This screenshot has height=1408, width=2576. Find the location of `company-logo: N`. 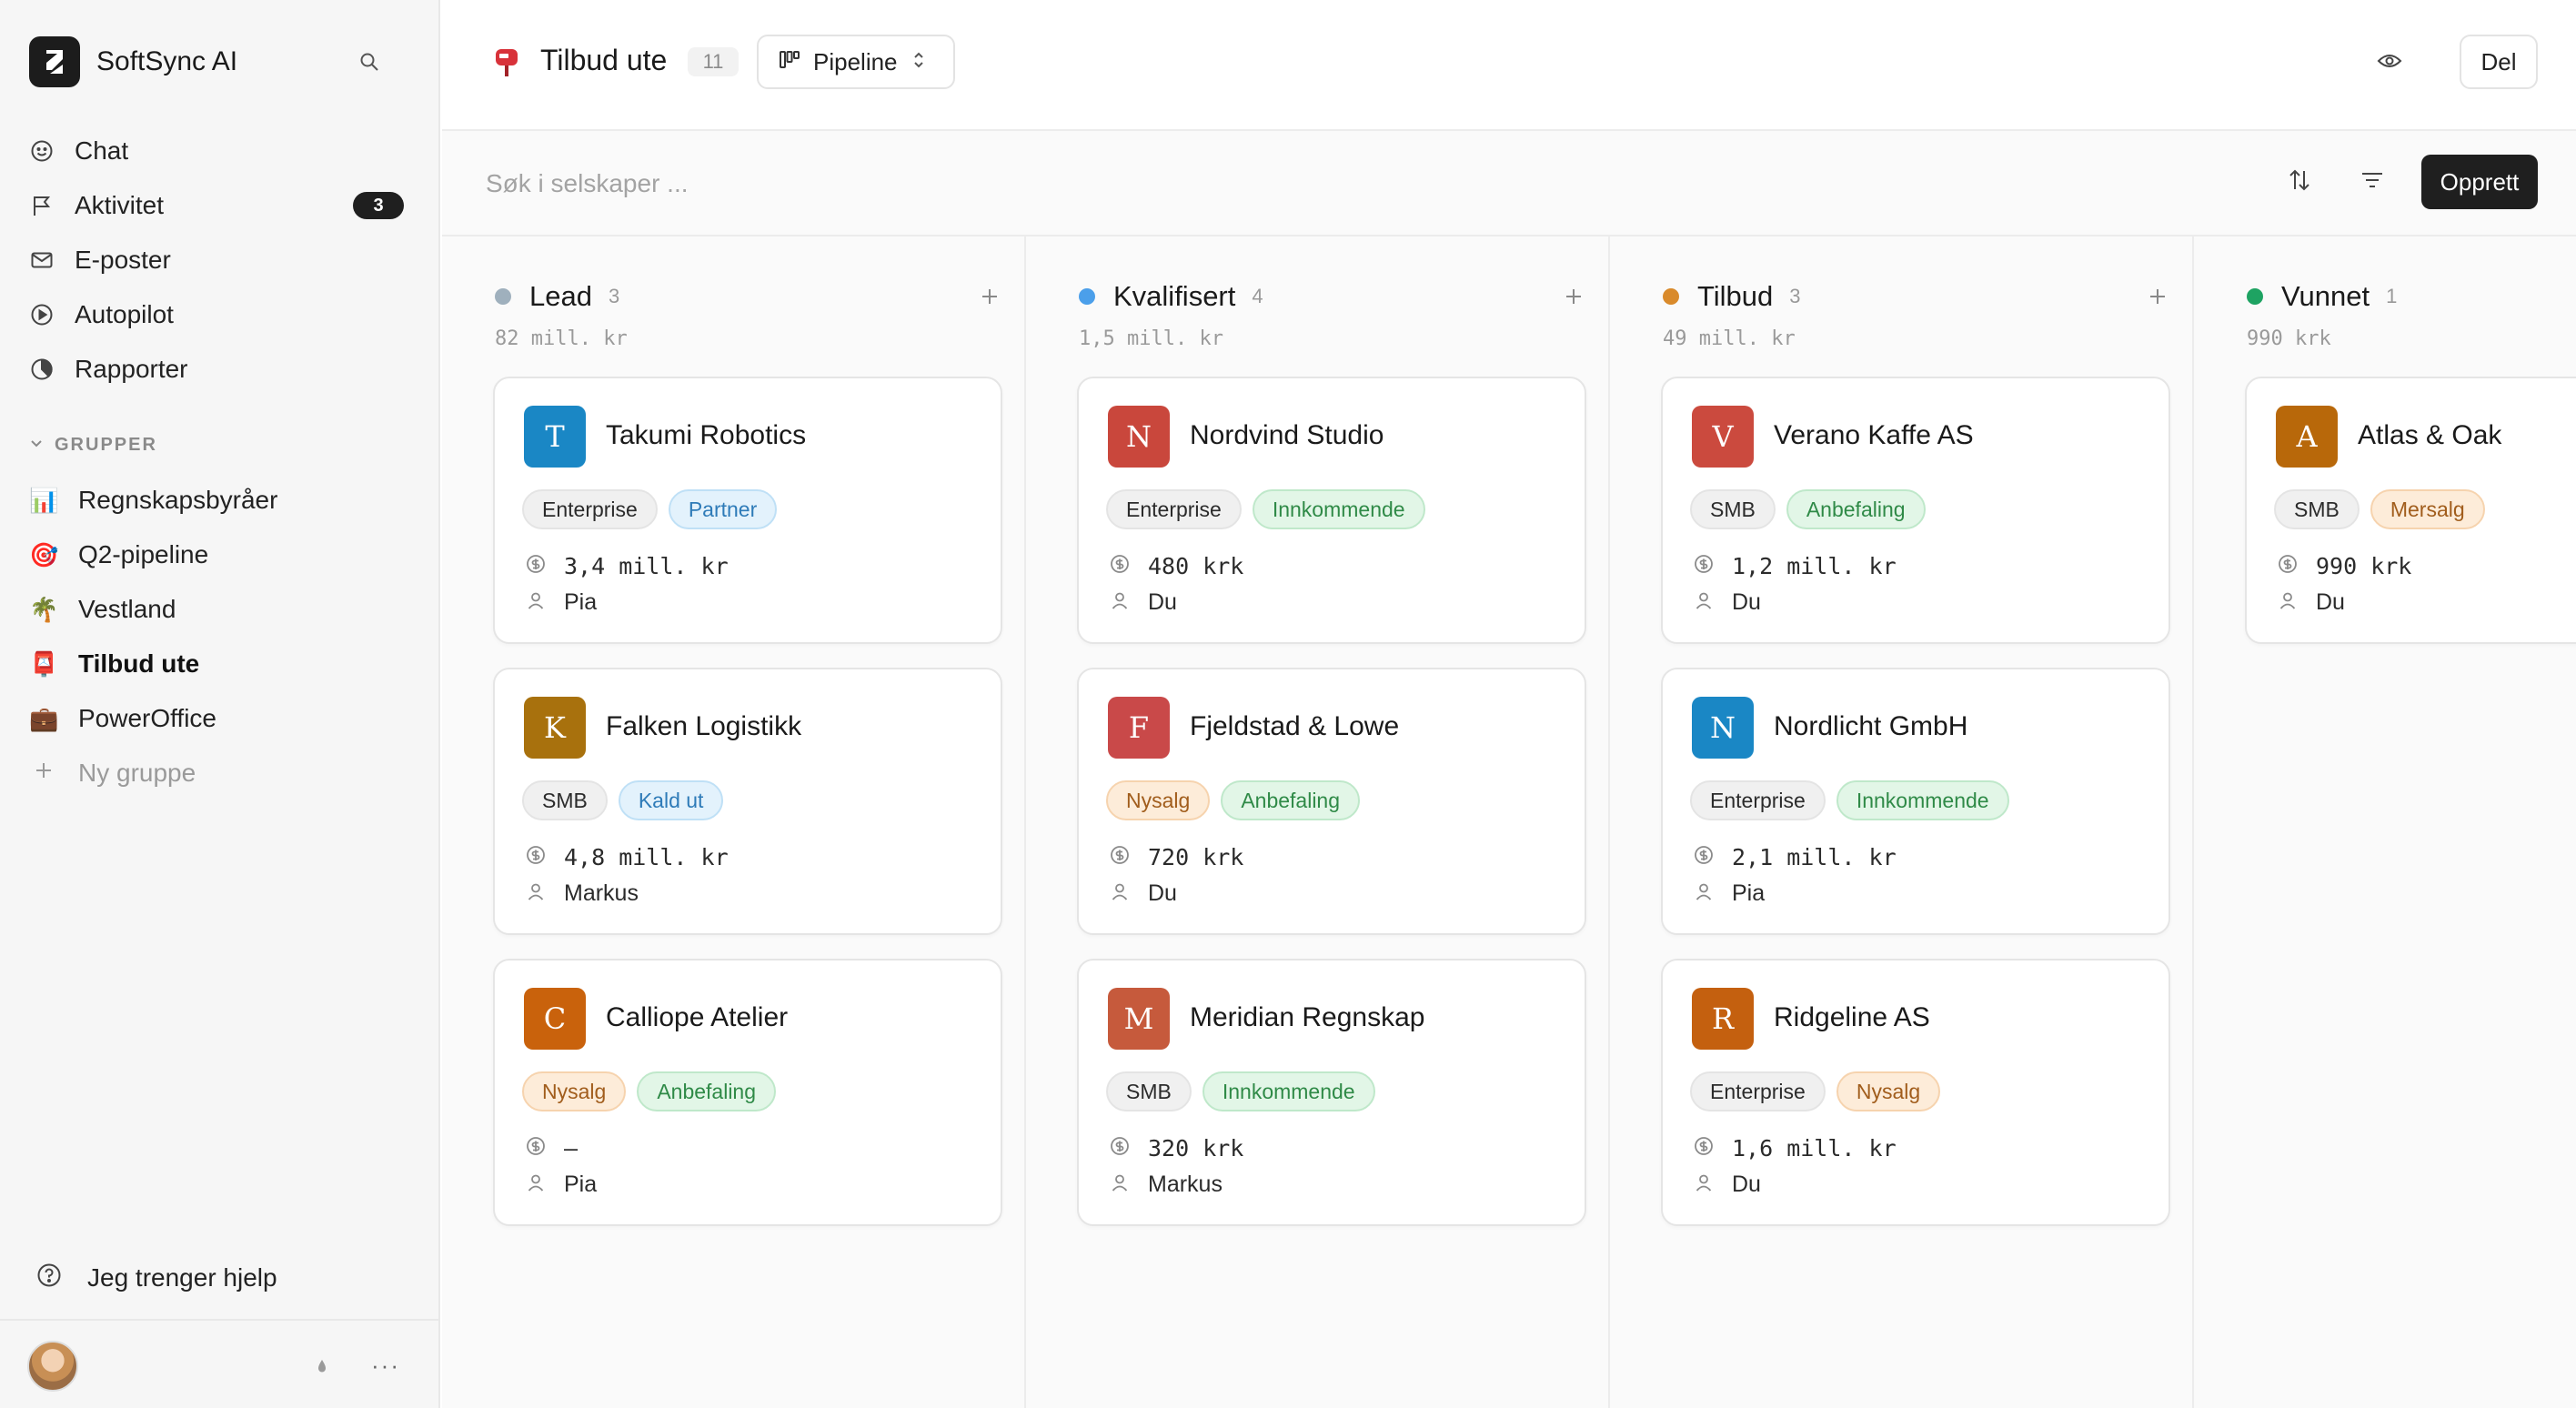

company-logo: N is located at coordinates (1723, 728).